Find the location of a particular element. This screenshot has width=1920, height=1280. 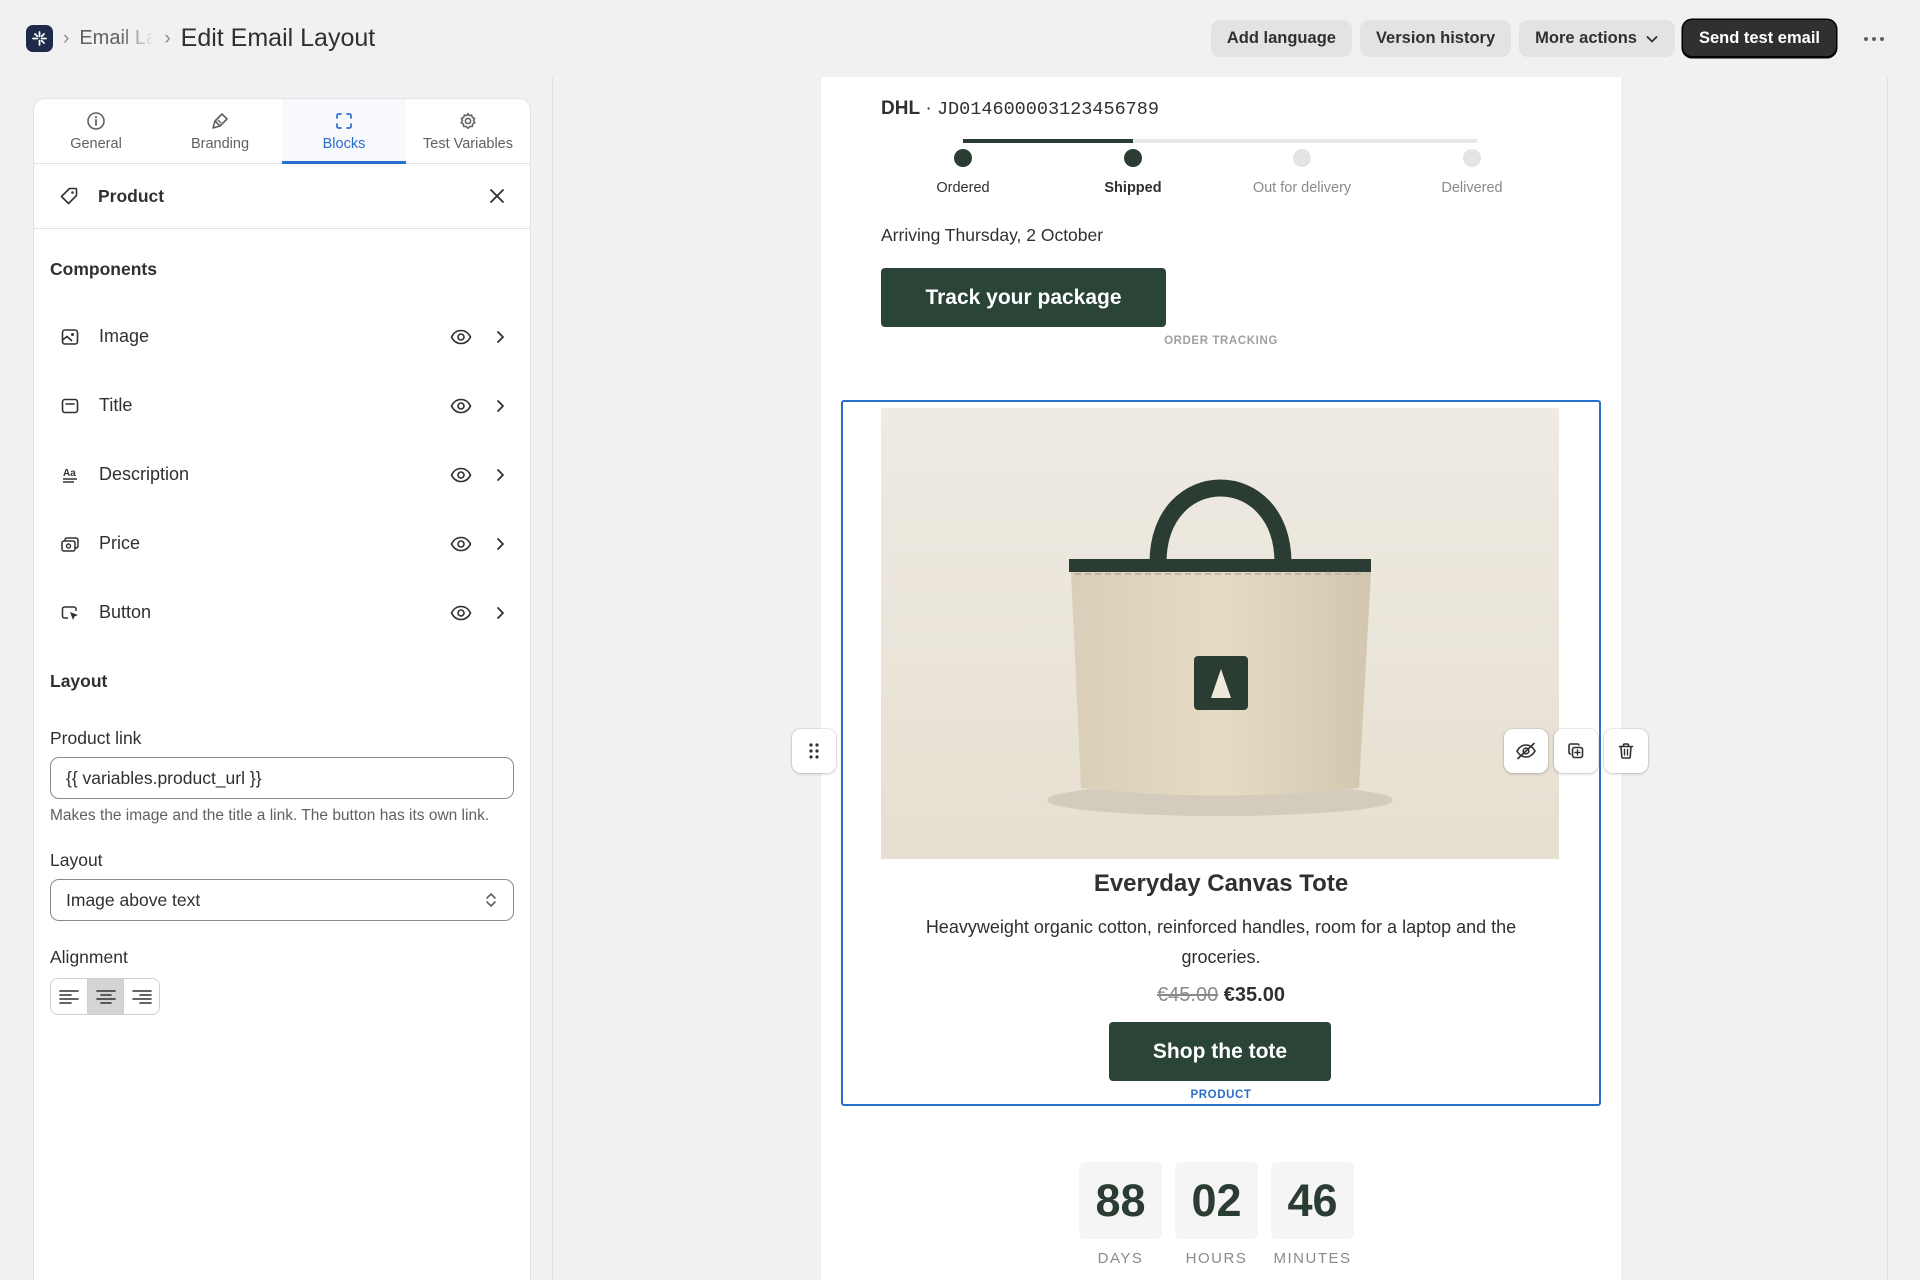

breadcrumb-chevron-icon: › is located at coordinates (167, 38).